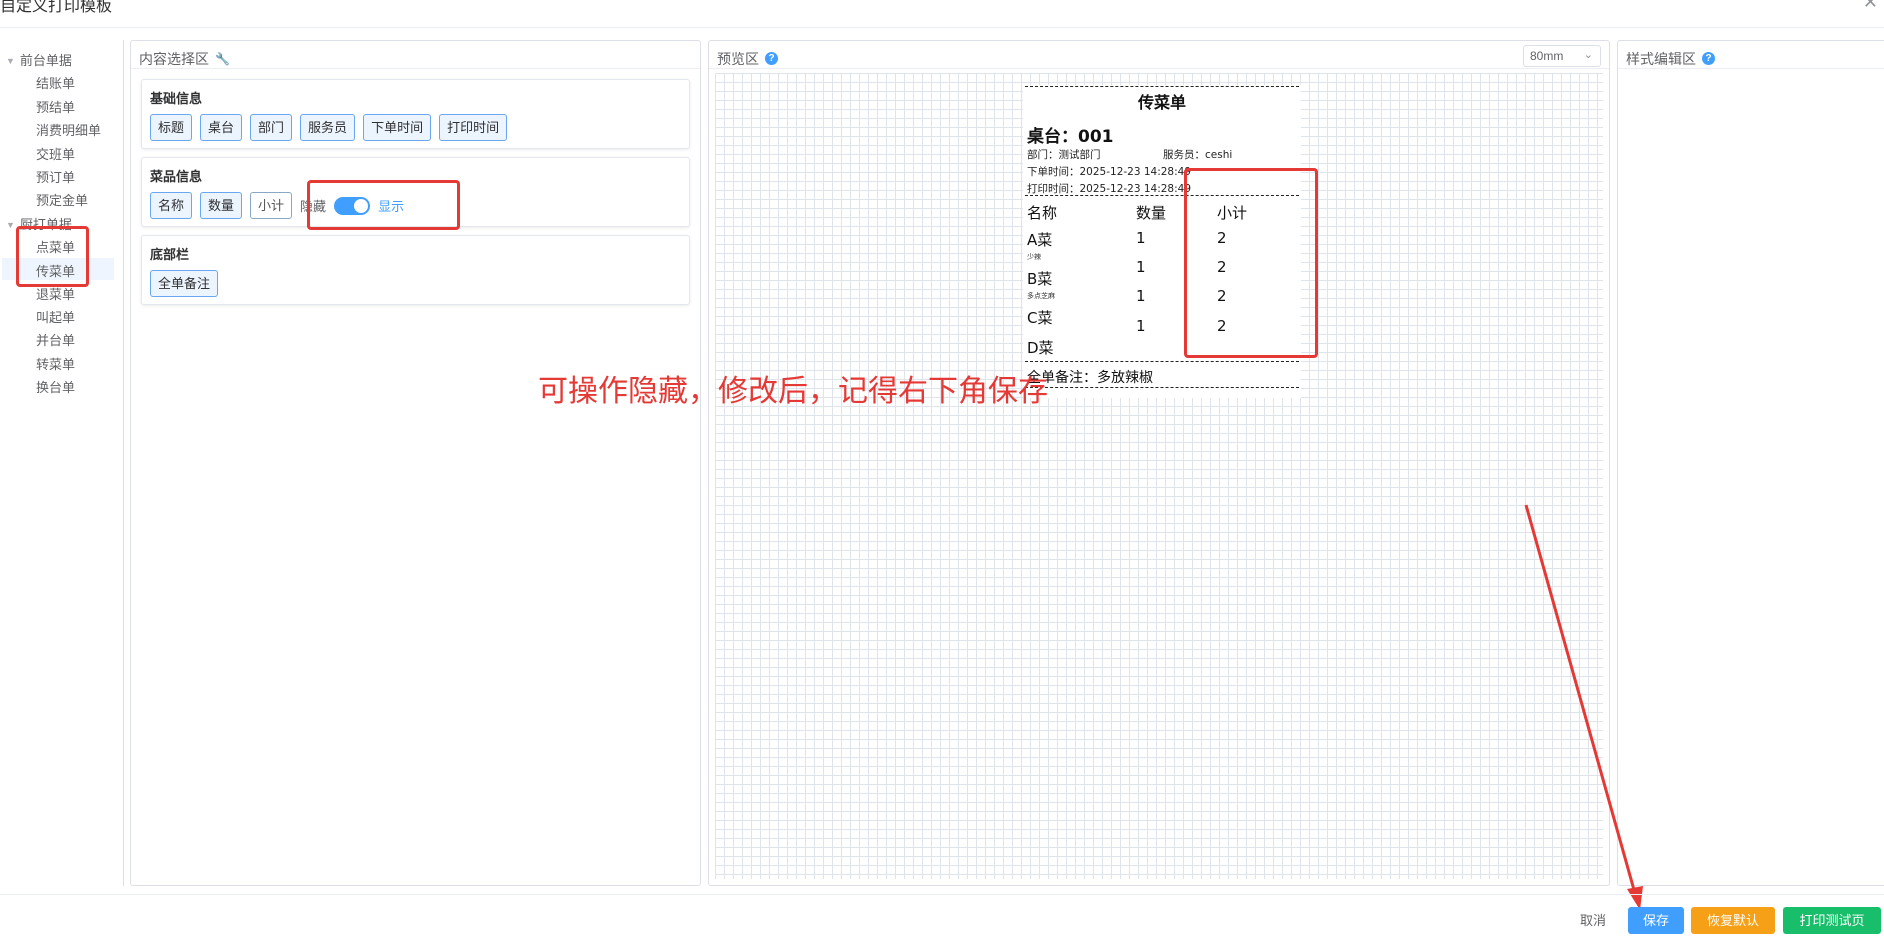 The height and width of the screenshot is (941, 1884). Describe the element at coordinates (1656, 920) in the screenshot. I see `save-button: 保存` at that location.